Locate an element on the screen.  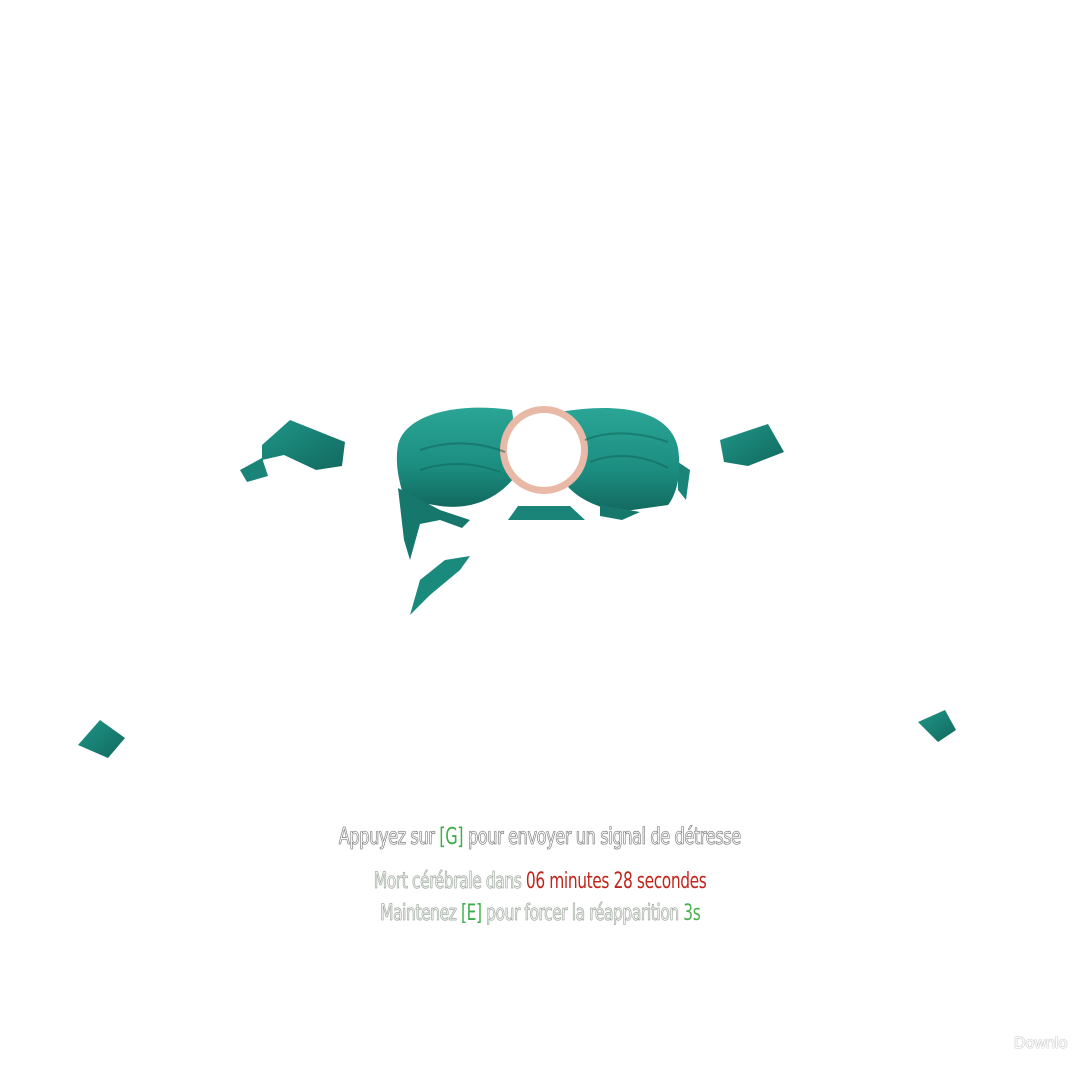
distress-suffix: pour envoyer un signal de détresse is located at coordinates (602, 837).